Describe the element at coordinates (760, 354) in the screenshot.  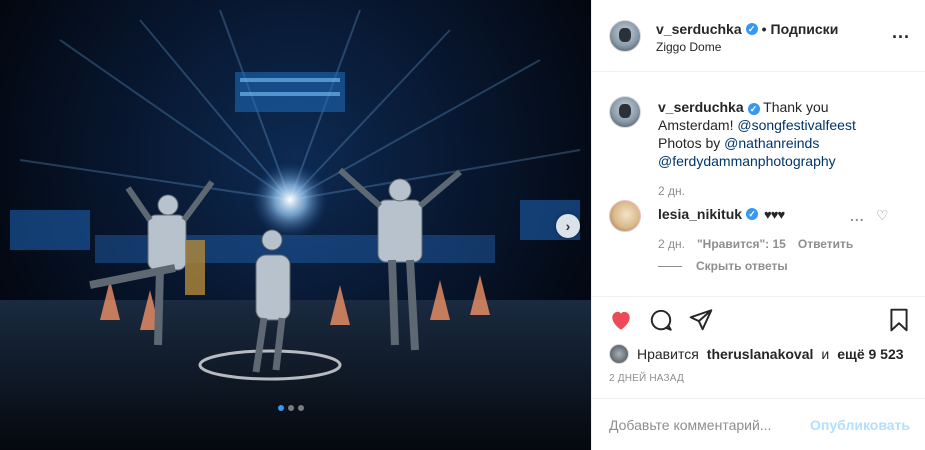
I see `liker-username: theruslanakoval` at that location.